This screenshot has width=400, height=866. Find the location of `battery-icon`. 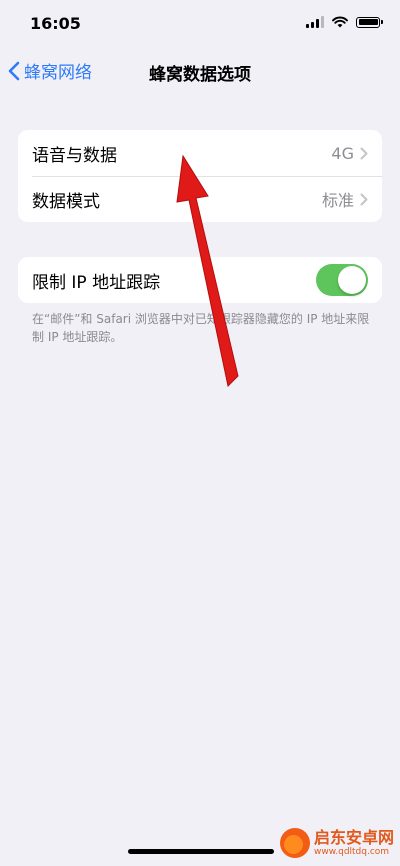

battery-icon is located at coordinates (369, 22).